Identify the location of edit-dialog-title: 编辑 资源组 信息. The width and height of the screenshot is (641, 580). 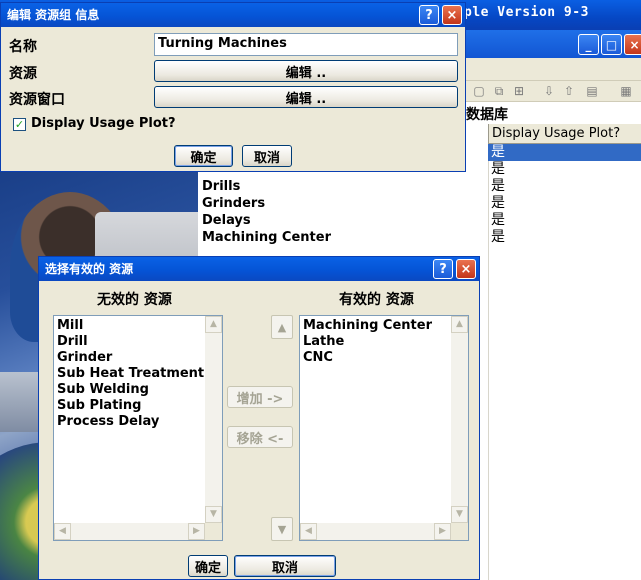
(53, 15).